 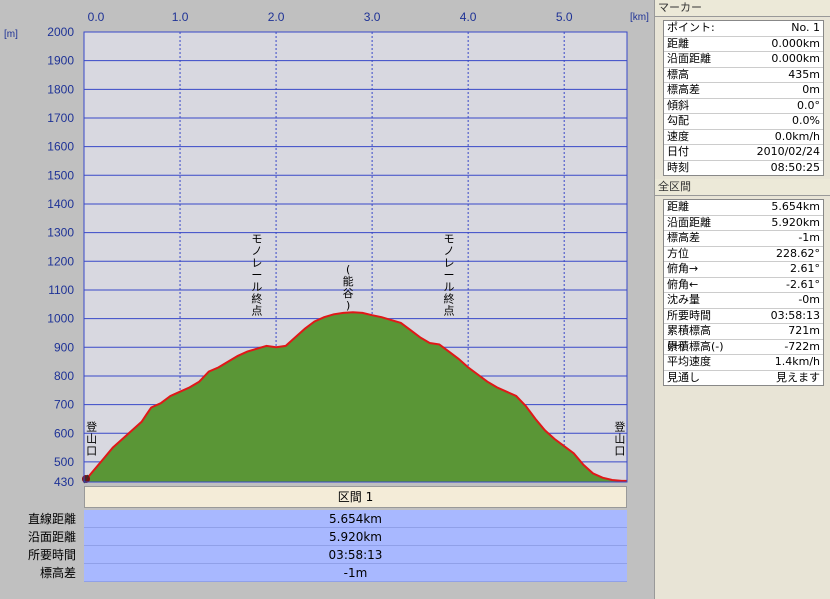 I want to click on full-row-elevation-diff: 標高差 -1m, so click(x=743, y=239).